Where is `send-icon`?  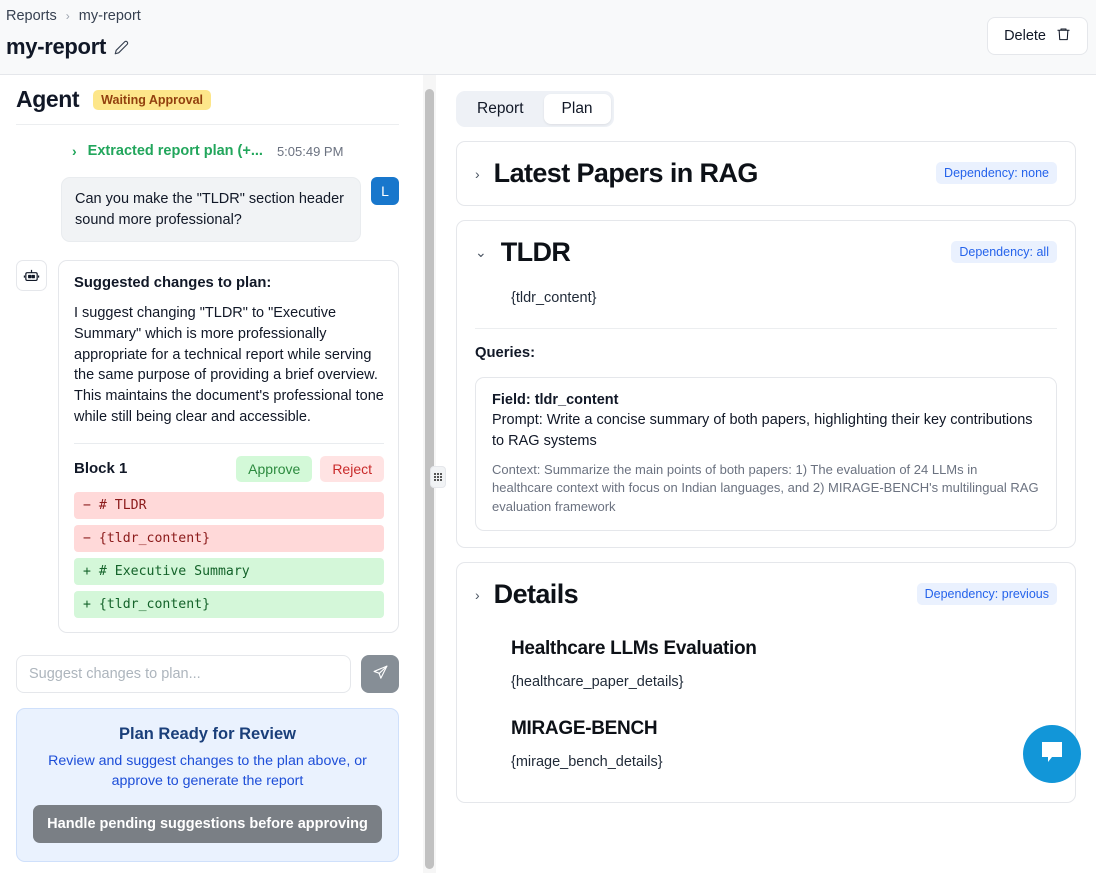 send-icon is located at coordinates (380, 674).